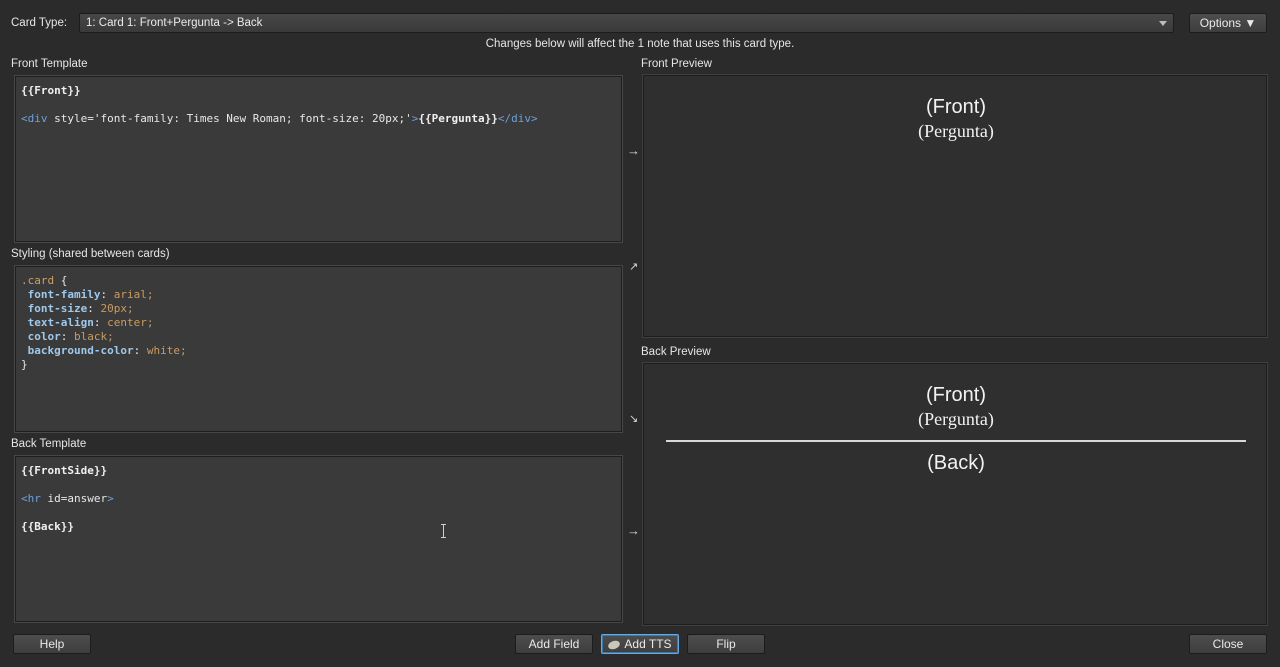  Describe the element at coordinates (956, 441) in the screenshot. I see `answer-divider` at that location.